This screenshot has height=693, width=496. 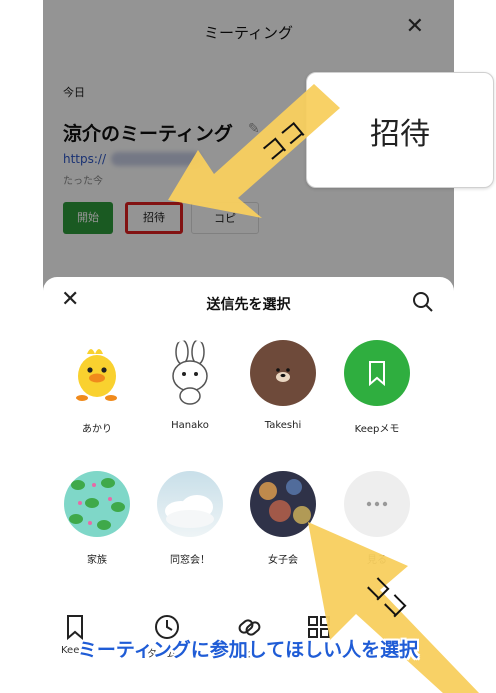 I want to click on arrow-top, so click(x=254, y=151).